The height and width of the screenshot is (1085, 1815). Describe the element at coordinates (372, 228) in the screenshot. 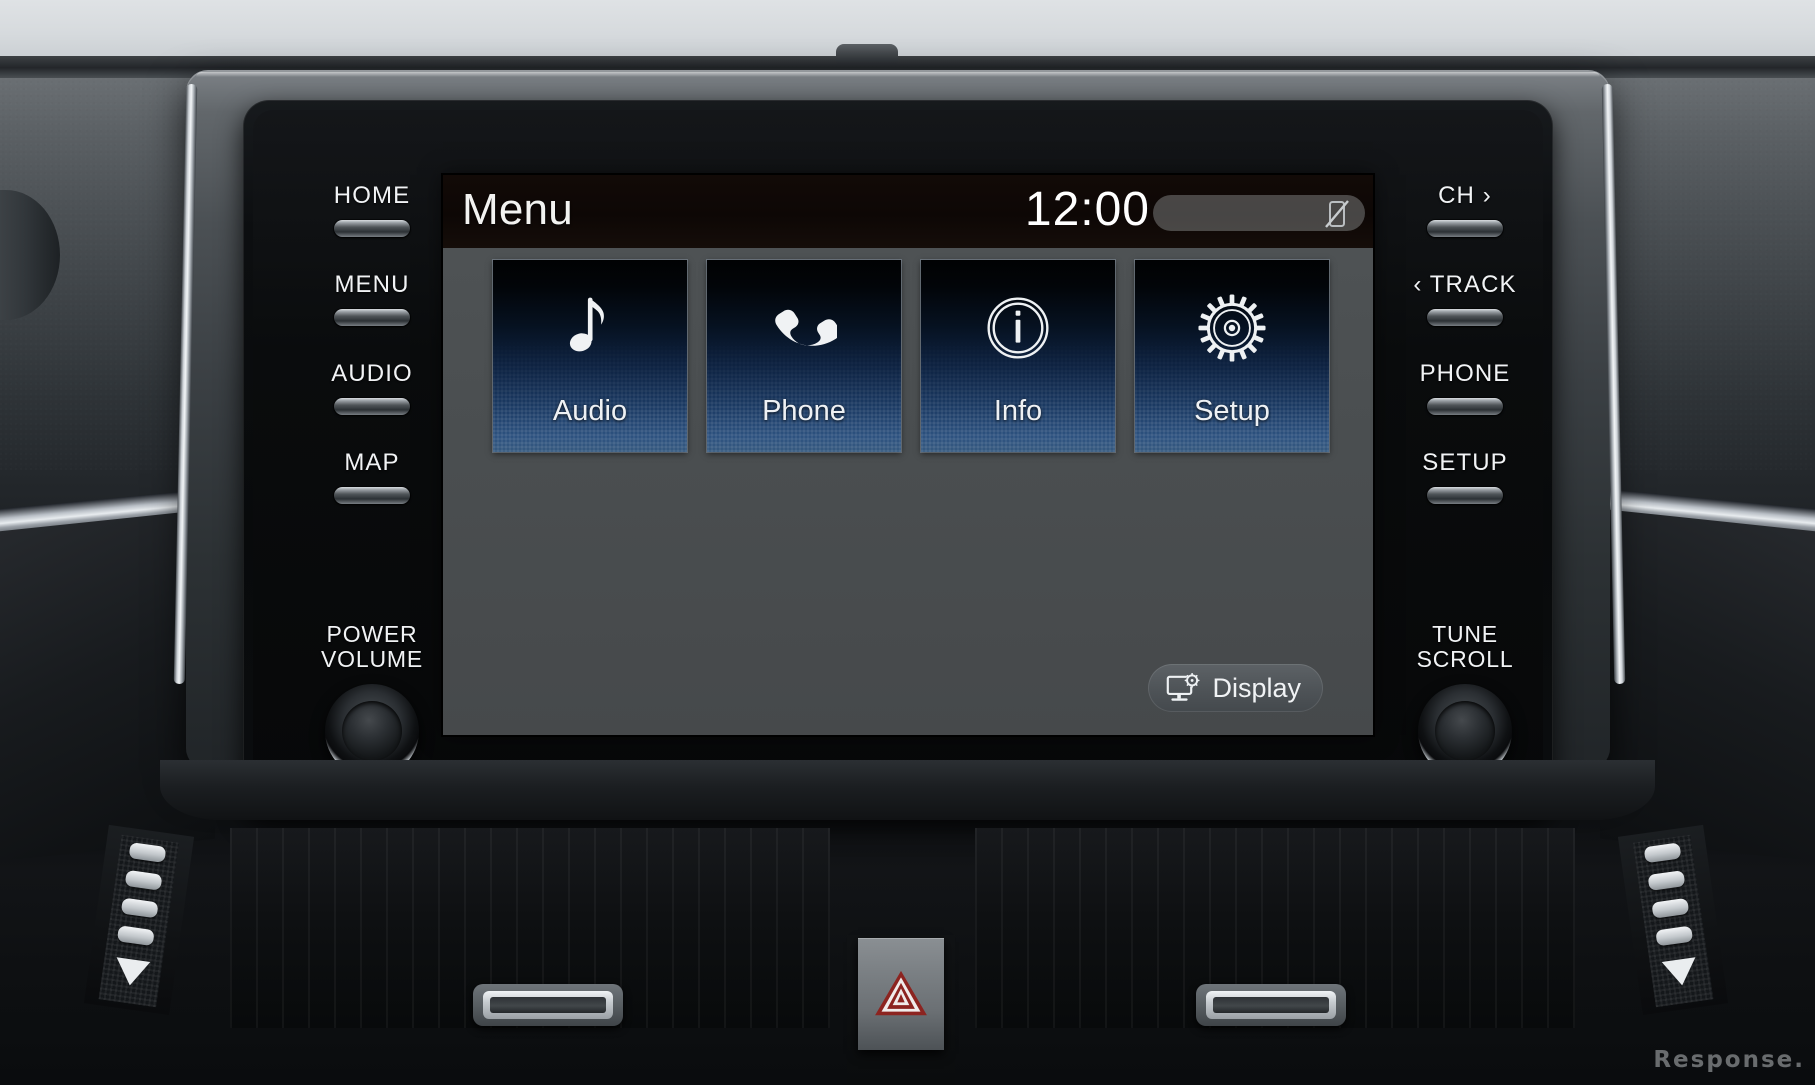

I see `hard-button-home-key` at that location.